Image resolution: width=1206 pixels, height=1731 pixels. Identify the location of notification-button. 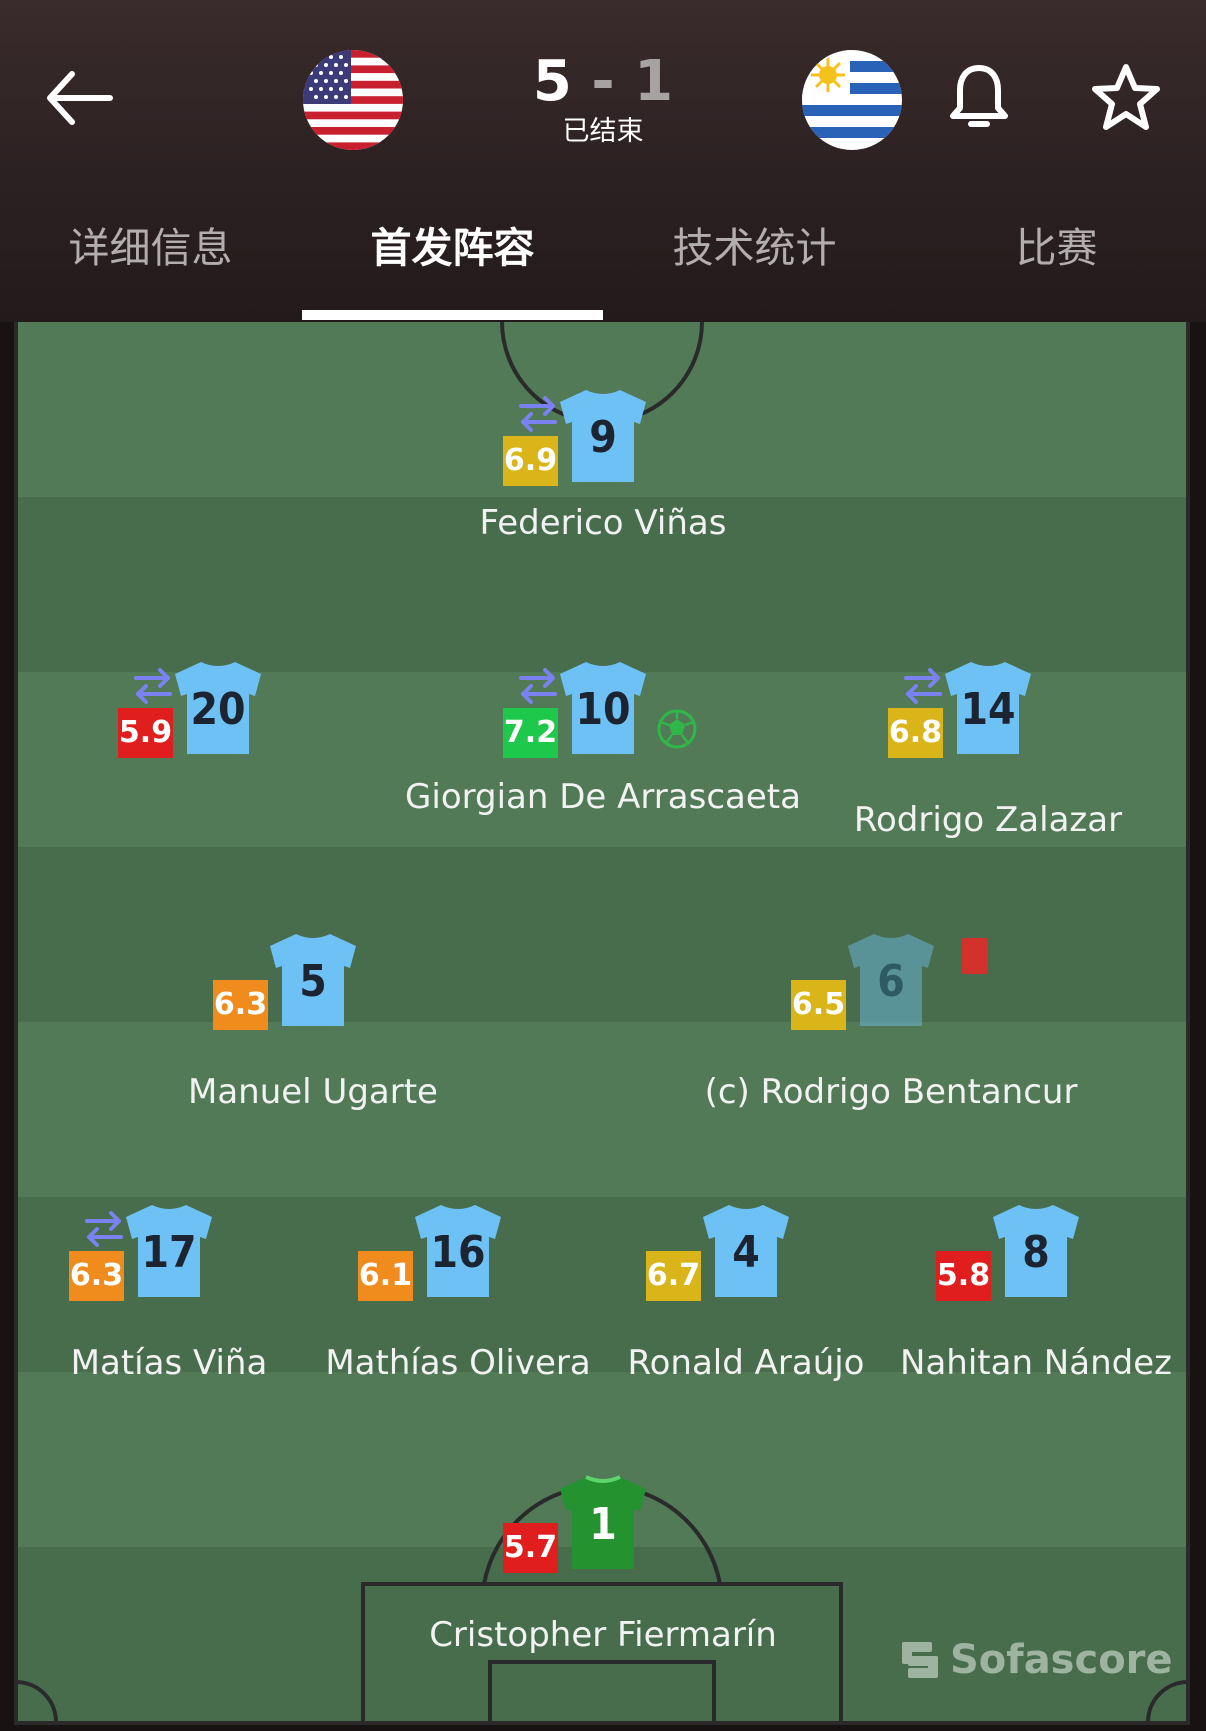
(979, 98).